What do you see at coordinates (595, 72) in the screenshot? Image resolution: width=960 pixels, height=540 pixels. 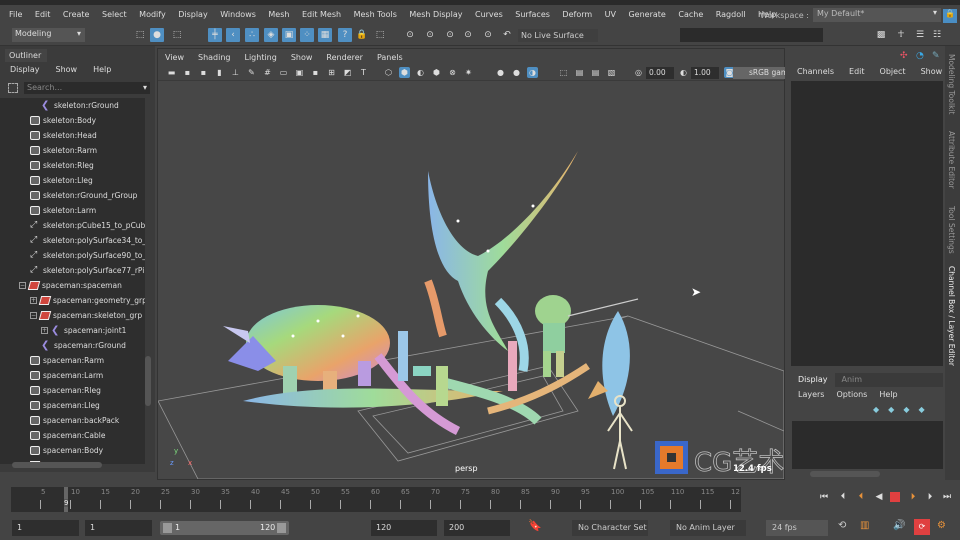 I see `xray-joints-icon: ▤` at bounding box center [595, 72].